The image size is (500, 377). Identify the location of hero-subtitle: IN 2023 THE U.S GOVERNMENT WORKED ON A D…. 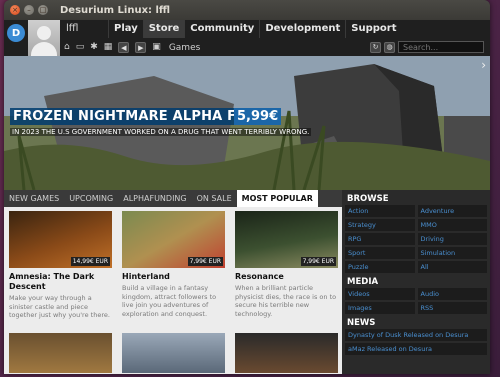
(161, 132).